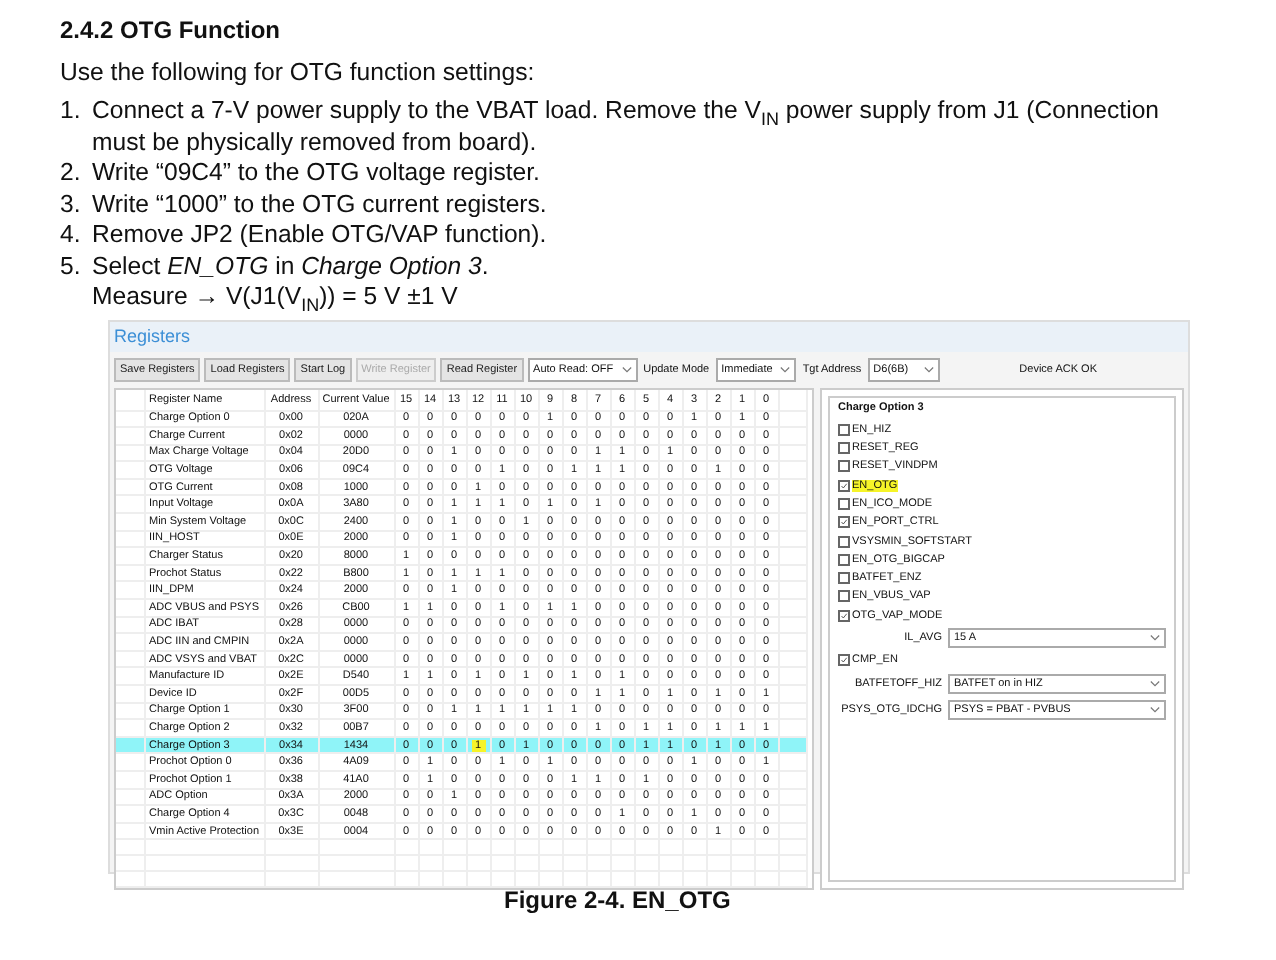 The width and height of the screenshot is (1276, 960). I want to click on step-number: 4., so click(71, 235).